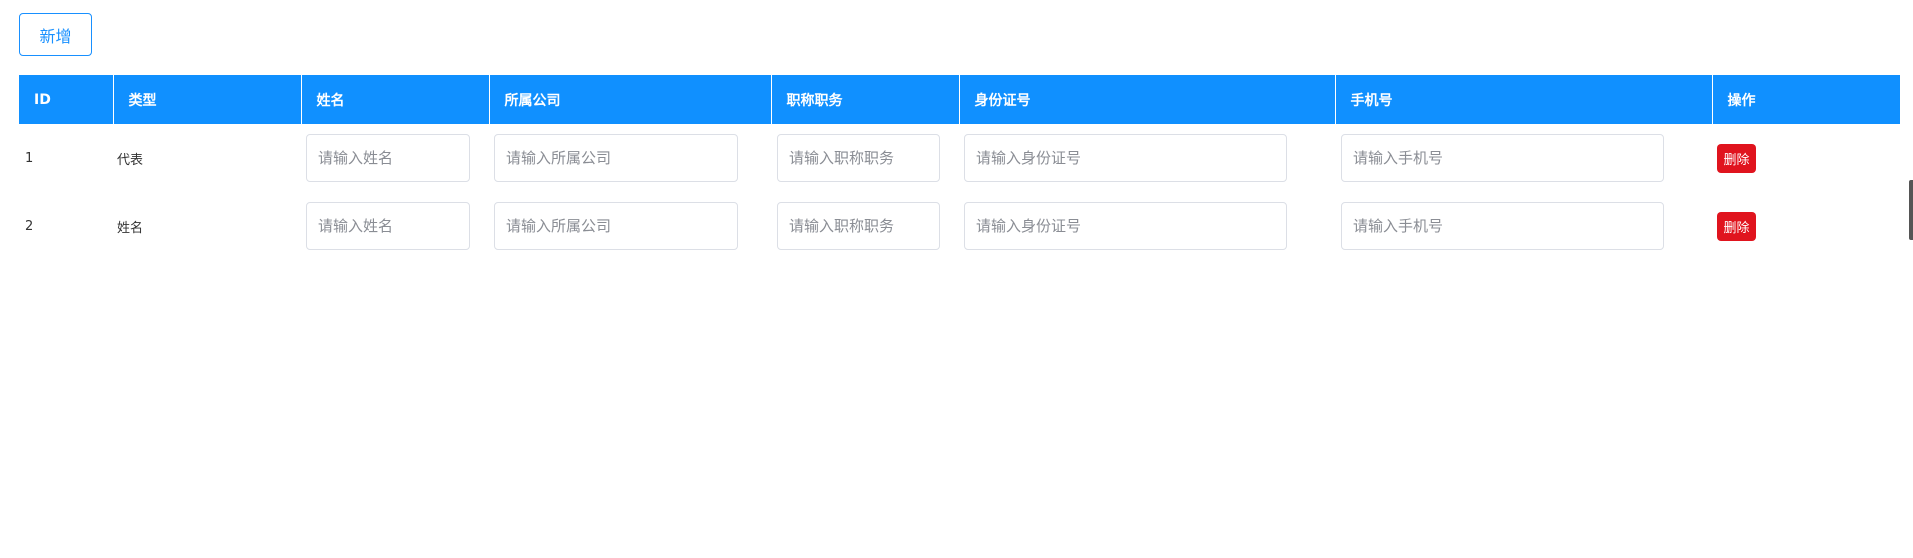 This screenshot has width=1913, height=558. Describe the element at coordinates (630, 99) in the screenshot. I see `header-company: 所属公司` at that location.